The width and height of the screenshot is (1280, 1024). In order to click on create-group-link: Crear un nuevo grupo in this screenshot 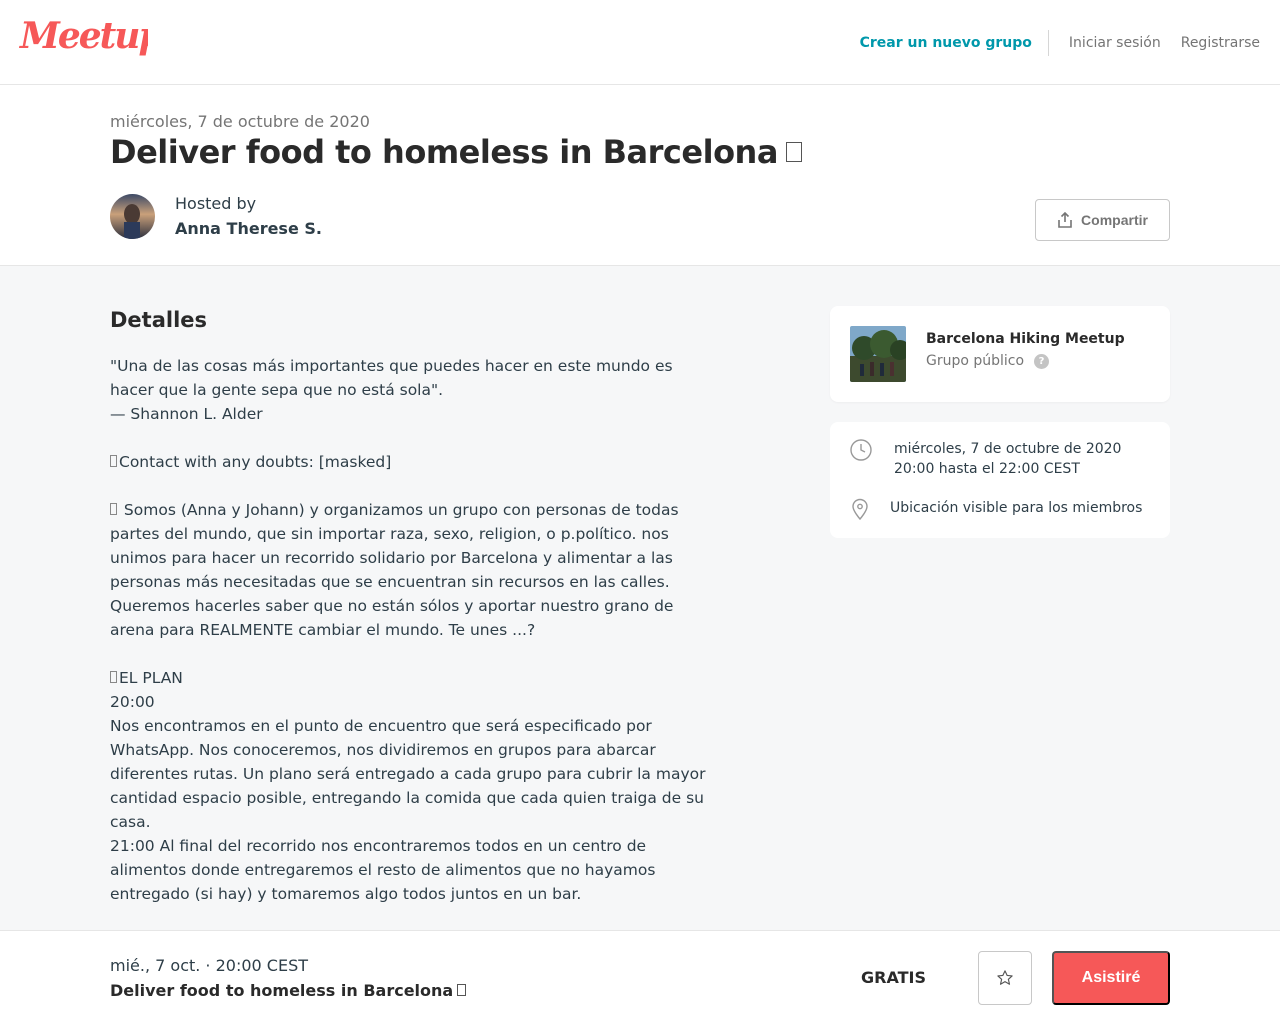, I will do `click(954, 43)`.